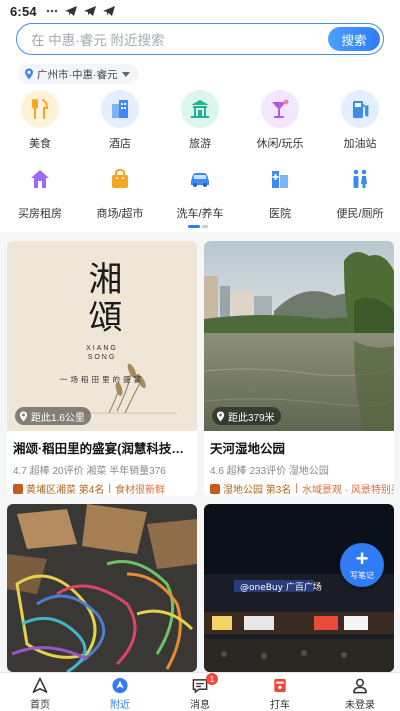 This screenshot has width=400, height=711. I want to click on poster-tagline: 一场稻田里的盛宴, so click(102, 379).